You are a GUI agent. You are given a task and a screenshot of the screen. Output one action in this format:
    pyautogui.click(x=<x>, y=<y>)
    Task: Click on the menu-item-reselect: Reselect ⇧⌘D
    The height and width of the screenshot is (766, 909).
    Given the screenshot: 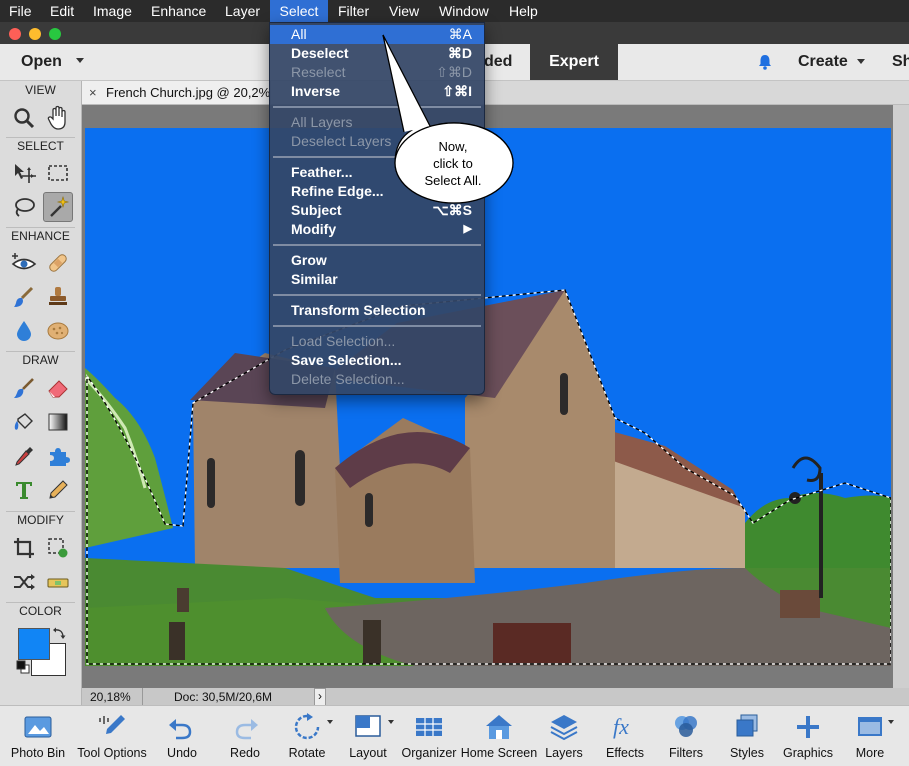 What is the action you would take?
    pyautogui.click(x=377, y=72)
    